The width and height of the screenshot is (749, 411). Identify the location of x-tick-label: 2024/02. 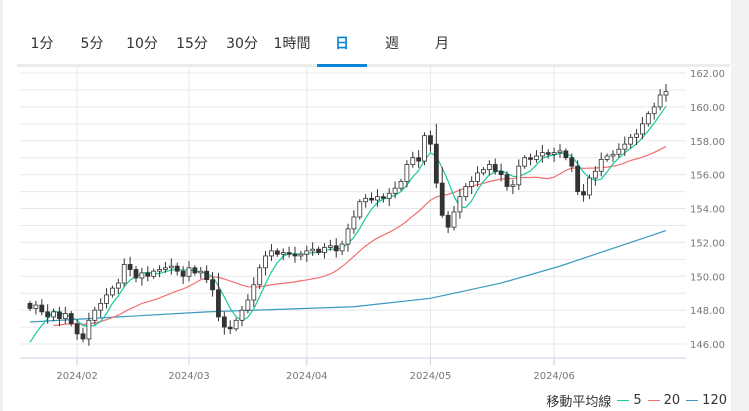
(77, 376).